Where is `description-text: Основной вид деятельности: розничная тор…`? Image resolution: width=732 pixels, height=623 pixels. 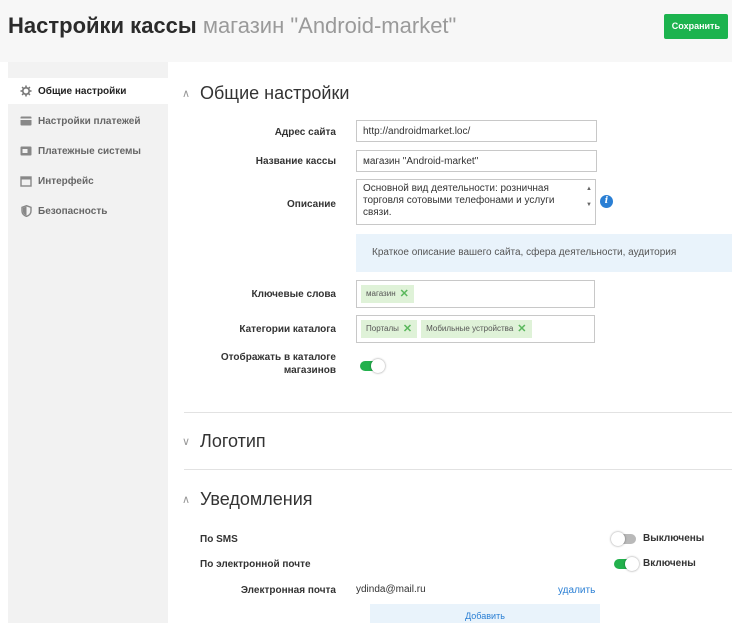
description-text: Основной вид деятельности: розничная тор… is located at coordinates (459, 200).